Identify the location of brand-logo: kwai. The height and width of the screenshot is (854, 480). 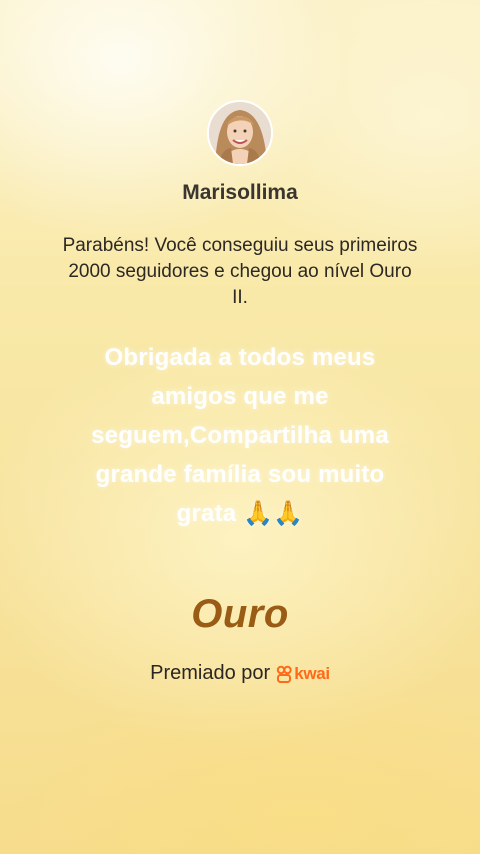
(303, 674).